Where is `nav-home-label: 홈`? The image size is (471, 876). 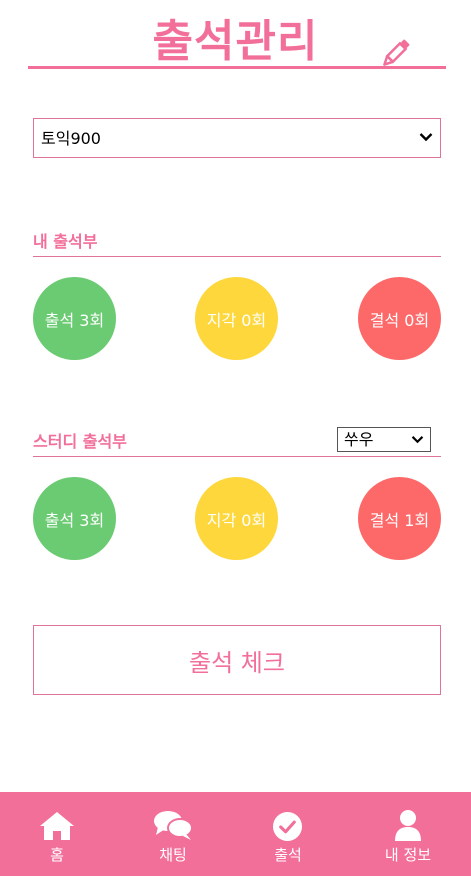
nav-home-label: 홈 is located at coordinates (57, 855).